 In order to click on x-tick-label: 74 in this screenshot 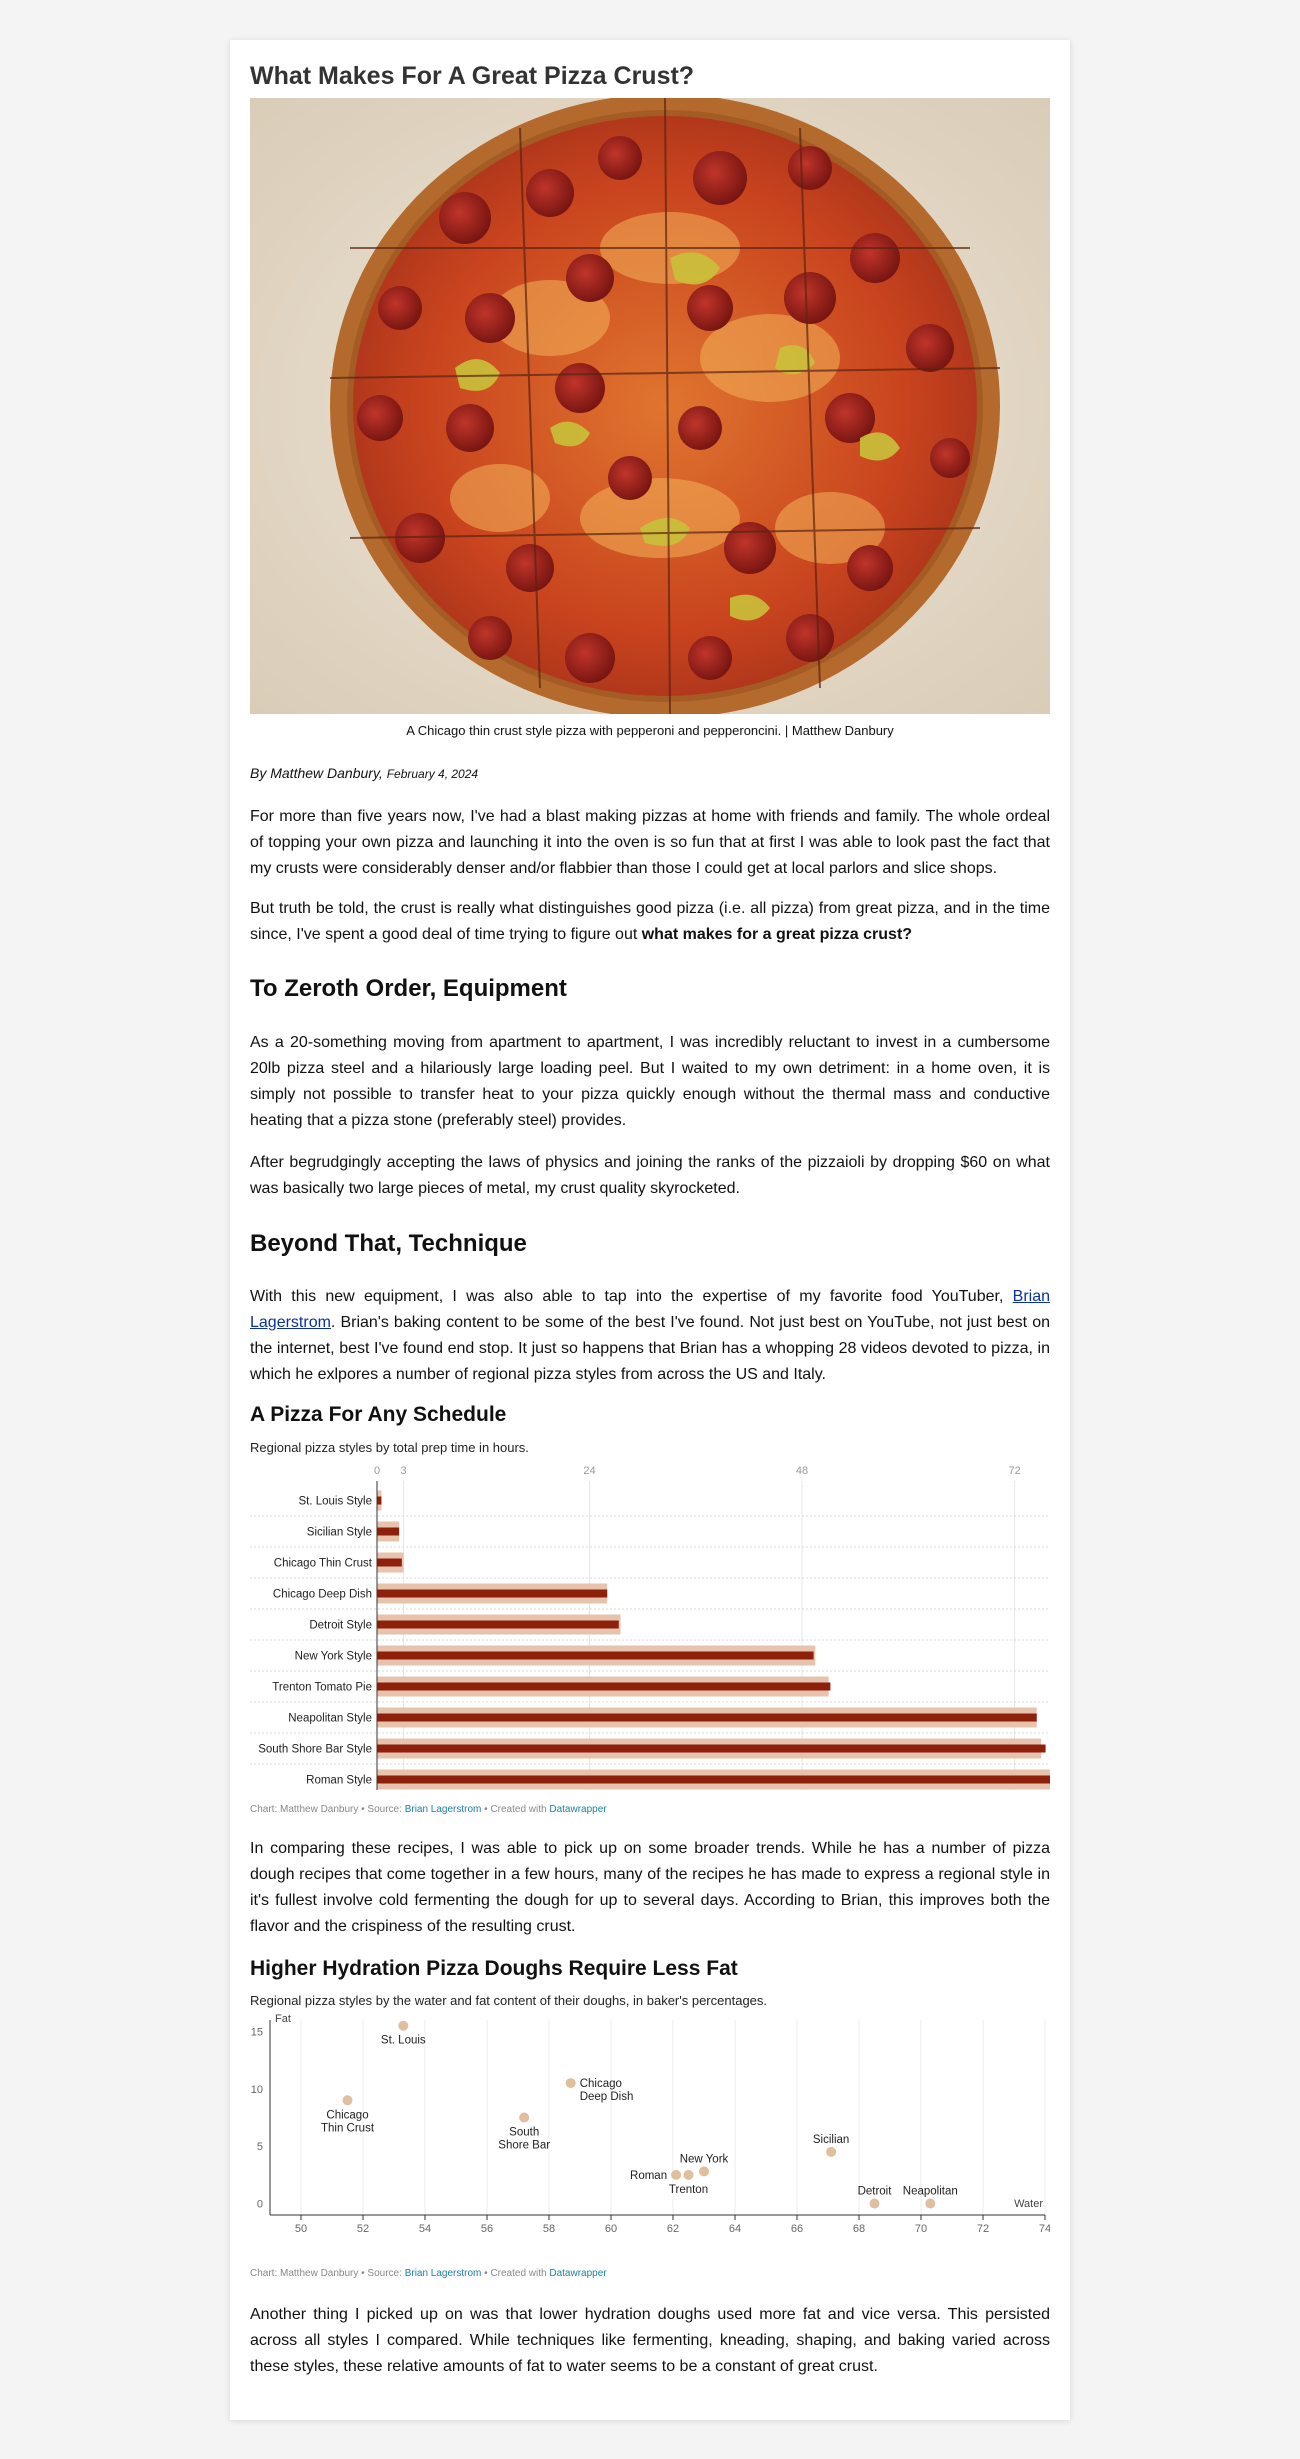, I will do `click(1044, 2229)`.